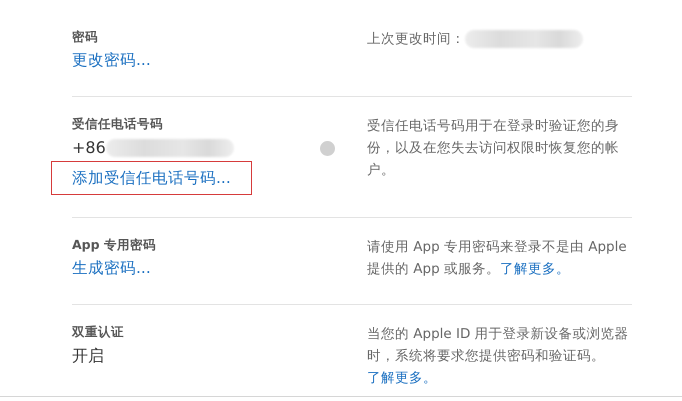 The height and width of the screenshot is (401, 682). I want to click on description-text: 受信任电话号码用于在登录时验证您的身份，以及在您失去访问权限时恢复您的帐户。, so click(493, 148).